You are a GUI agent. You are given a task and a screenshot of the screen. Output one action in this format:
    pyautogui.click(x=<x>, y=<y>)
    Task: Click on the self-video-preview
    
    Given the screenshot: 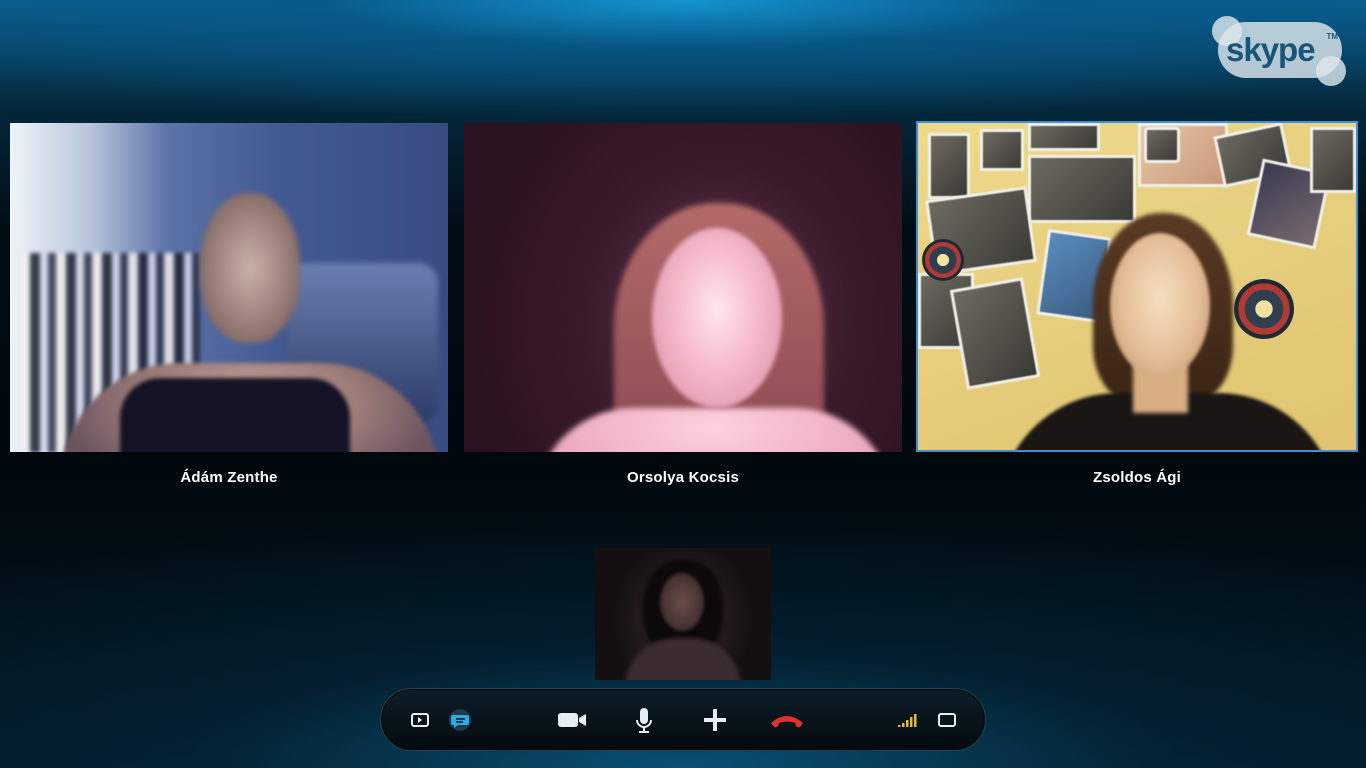 What is the action you would take?
    pyautogui.click(x=683, y=614)
    